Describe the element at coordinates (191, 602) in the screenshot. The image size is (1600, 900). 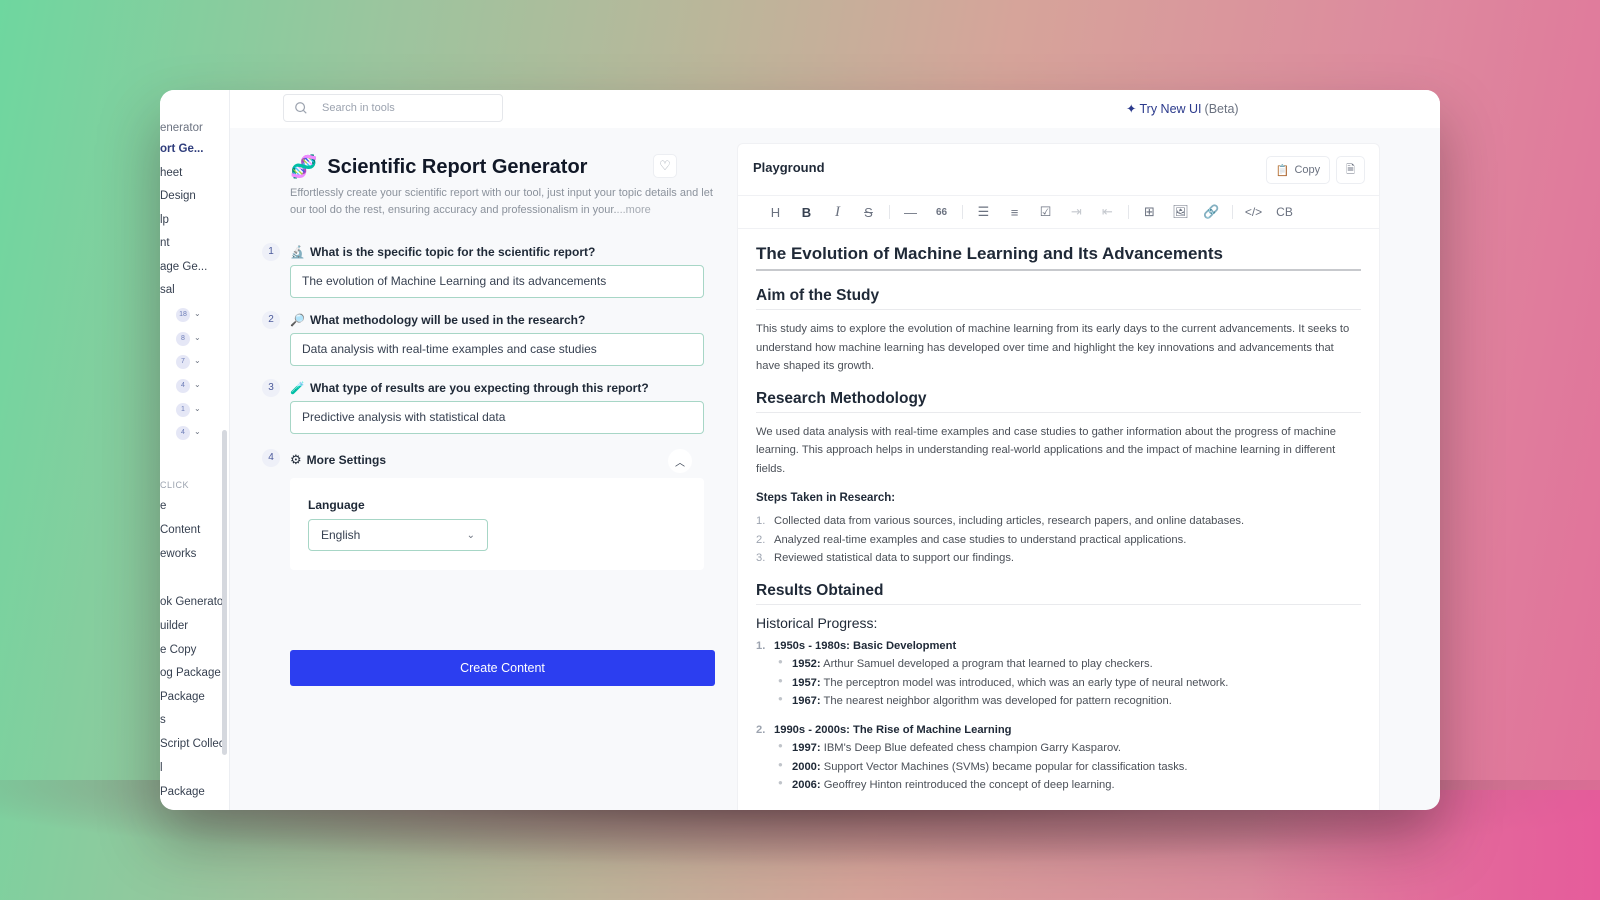
I see `sidebar-item: ok Generato` at that location.